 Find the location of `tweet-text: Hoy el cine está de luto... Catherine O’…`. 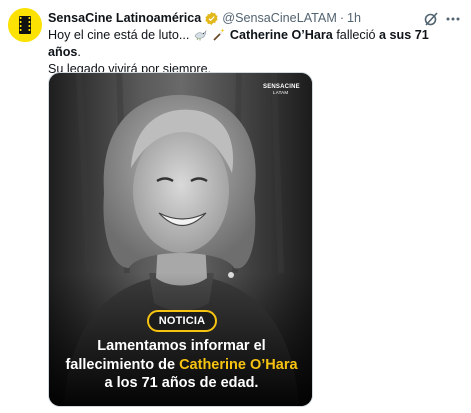

tweet-text: Hoy el cine está de luto... Catherine O’… is located at coordinates (238, 52).